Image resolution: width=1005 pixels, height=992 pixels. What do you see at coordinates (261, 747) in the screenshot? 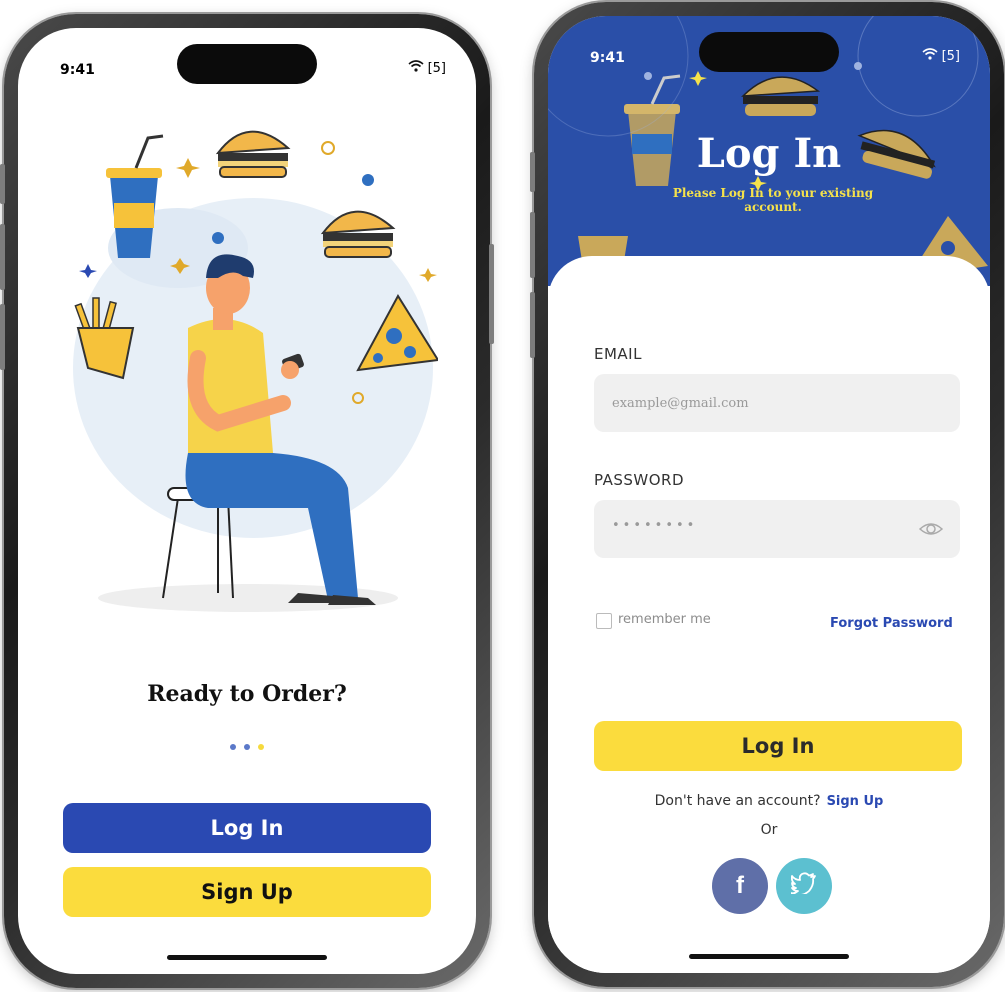
I see `page-dot-active` at bounding box center [261, 747].